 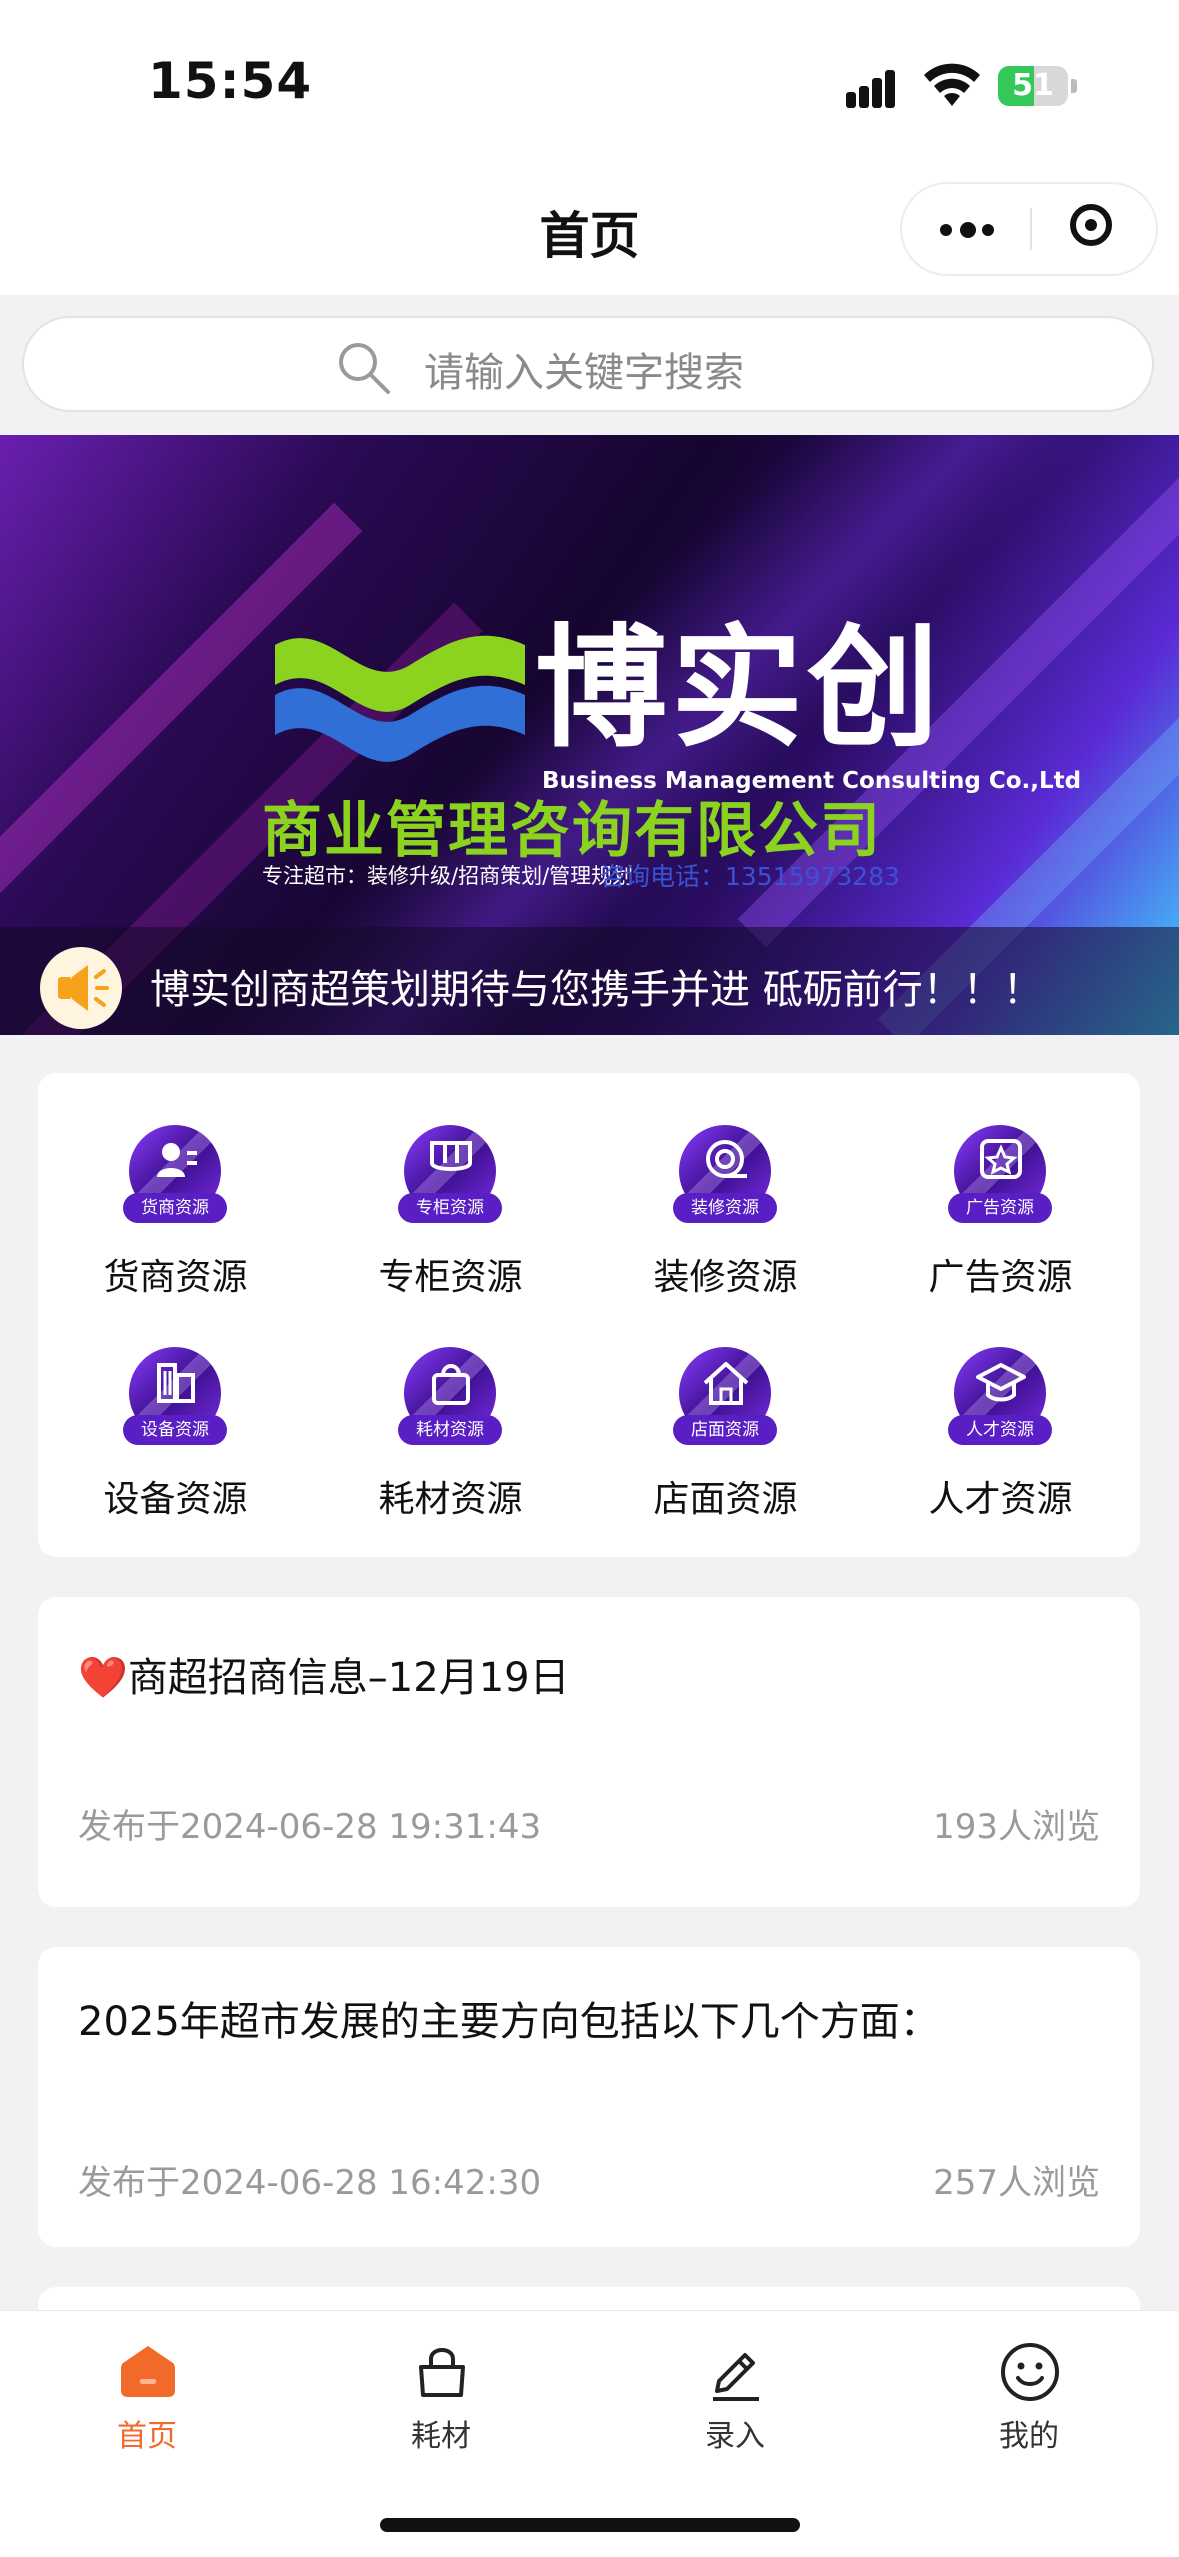 What do you see at coordinates (450, 1402) in the screenshot?
I see `bag-icon: 耗材资源` at bounding box center [450, 1402].